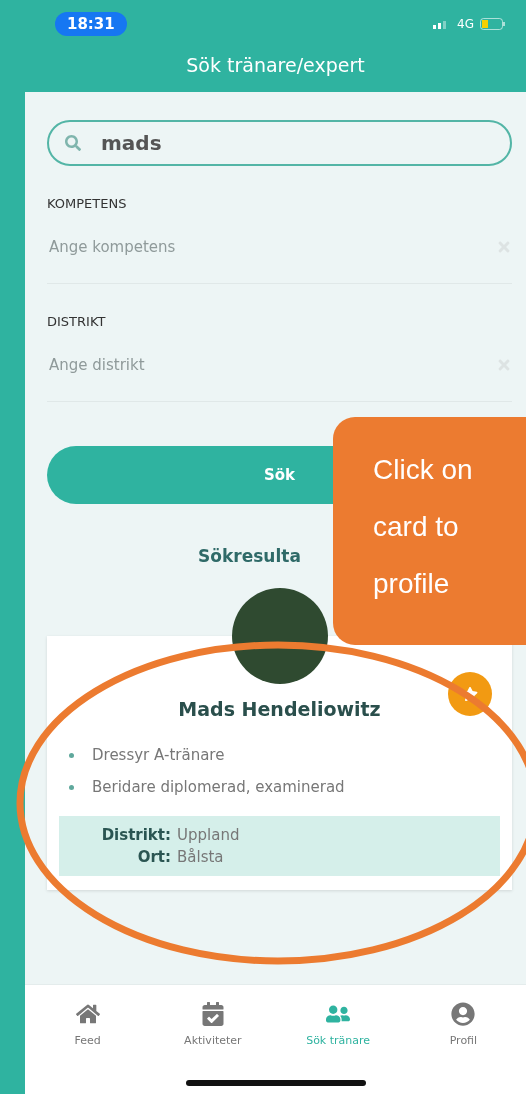 The image size is (526, 1094). I want to click on qualification: Dressyr A-tränare, so click(158, 755).